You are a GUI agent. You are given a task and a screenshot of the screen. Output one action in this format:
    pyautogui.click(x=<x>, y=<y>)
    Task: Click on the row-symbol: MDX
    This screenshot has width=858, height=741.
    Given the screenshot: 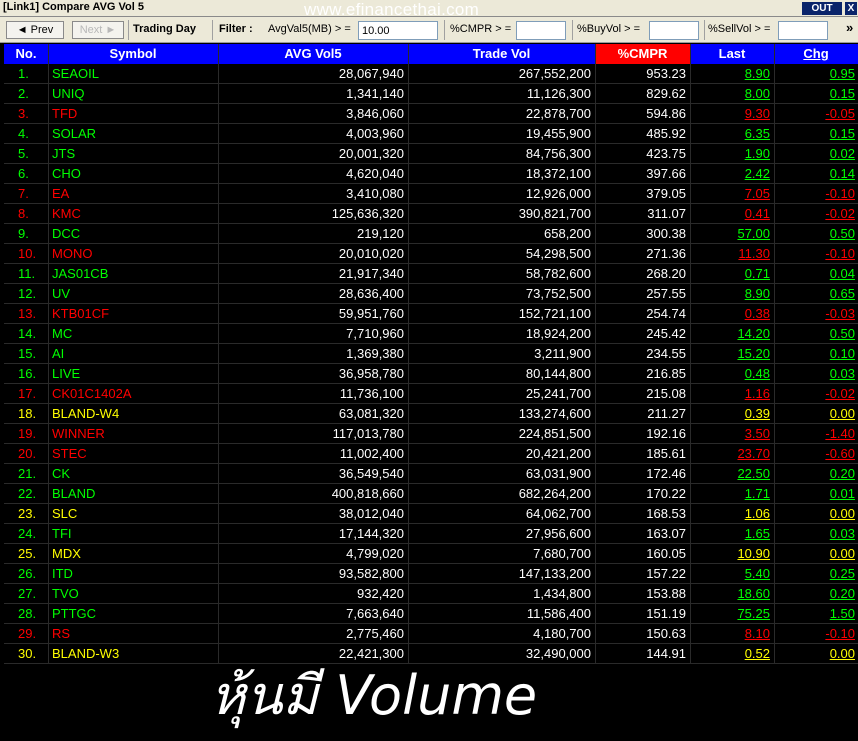 What is the action you would take?
    pyautogui.click(x=135, y=554)
    